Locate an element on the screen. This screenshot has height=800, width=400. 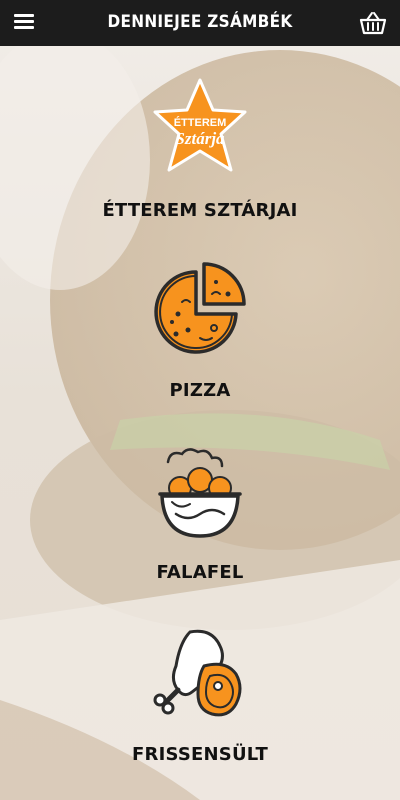
pizza-icon is located at coordinates (200, 308).